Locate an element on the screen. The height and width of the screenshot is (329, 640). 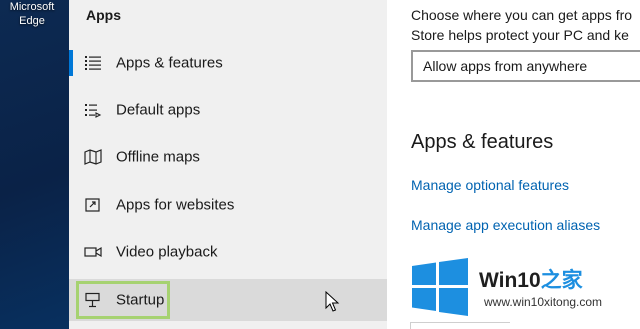
nav-item-video-playback: Video playback is located at coordinates (228, 252).